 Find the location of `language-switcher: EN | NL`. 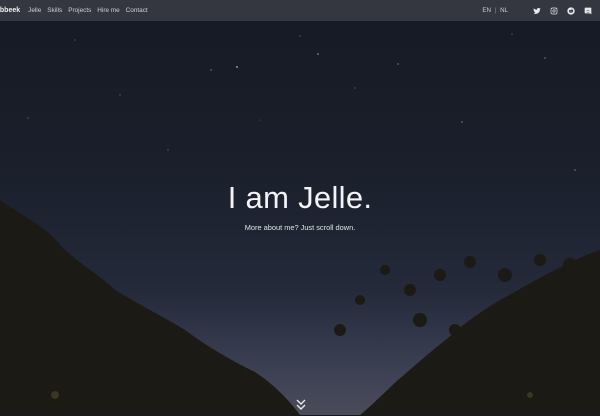

language-switcher: EN | NL is located at coordinates (495, 10).